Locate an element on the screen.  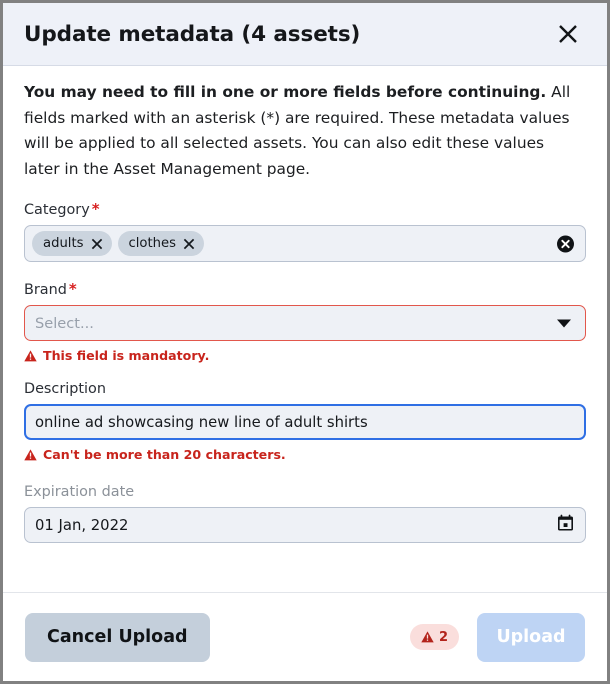
tag-chip: clothes is located at coordinates (161, 243).